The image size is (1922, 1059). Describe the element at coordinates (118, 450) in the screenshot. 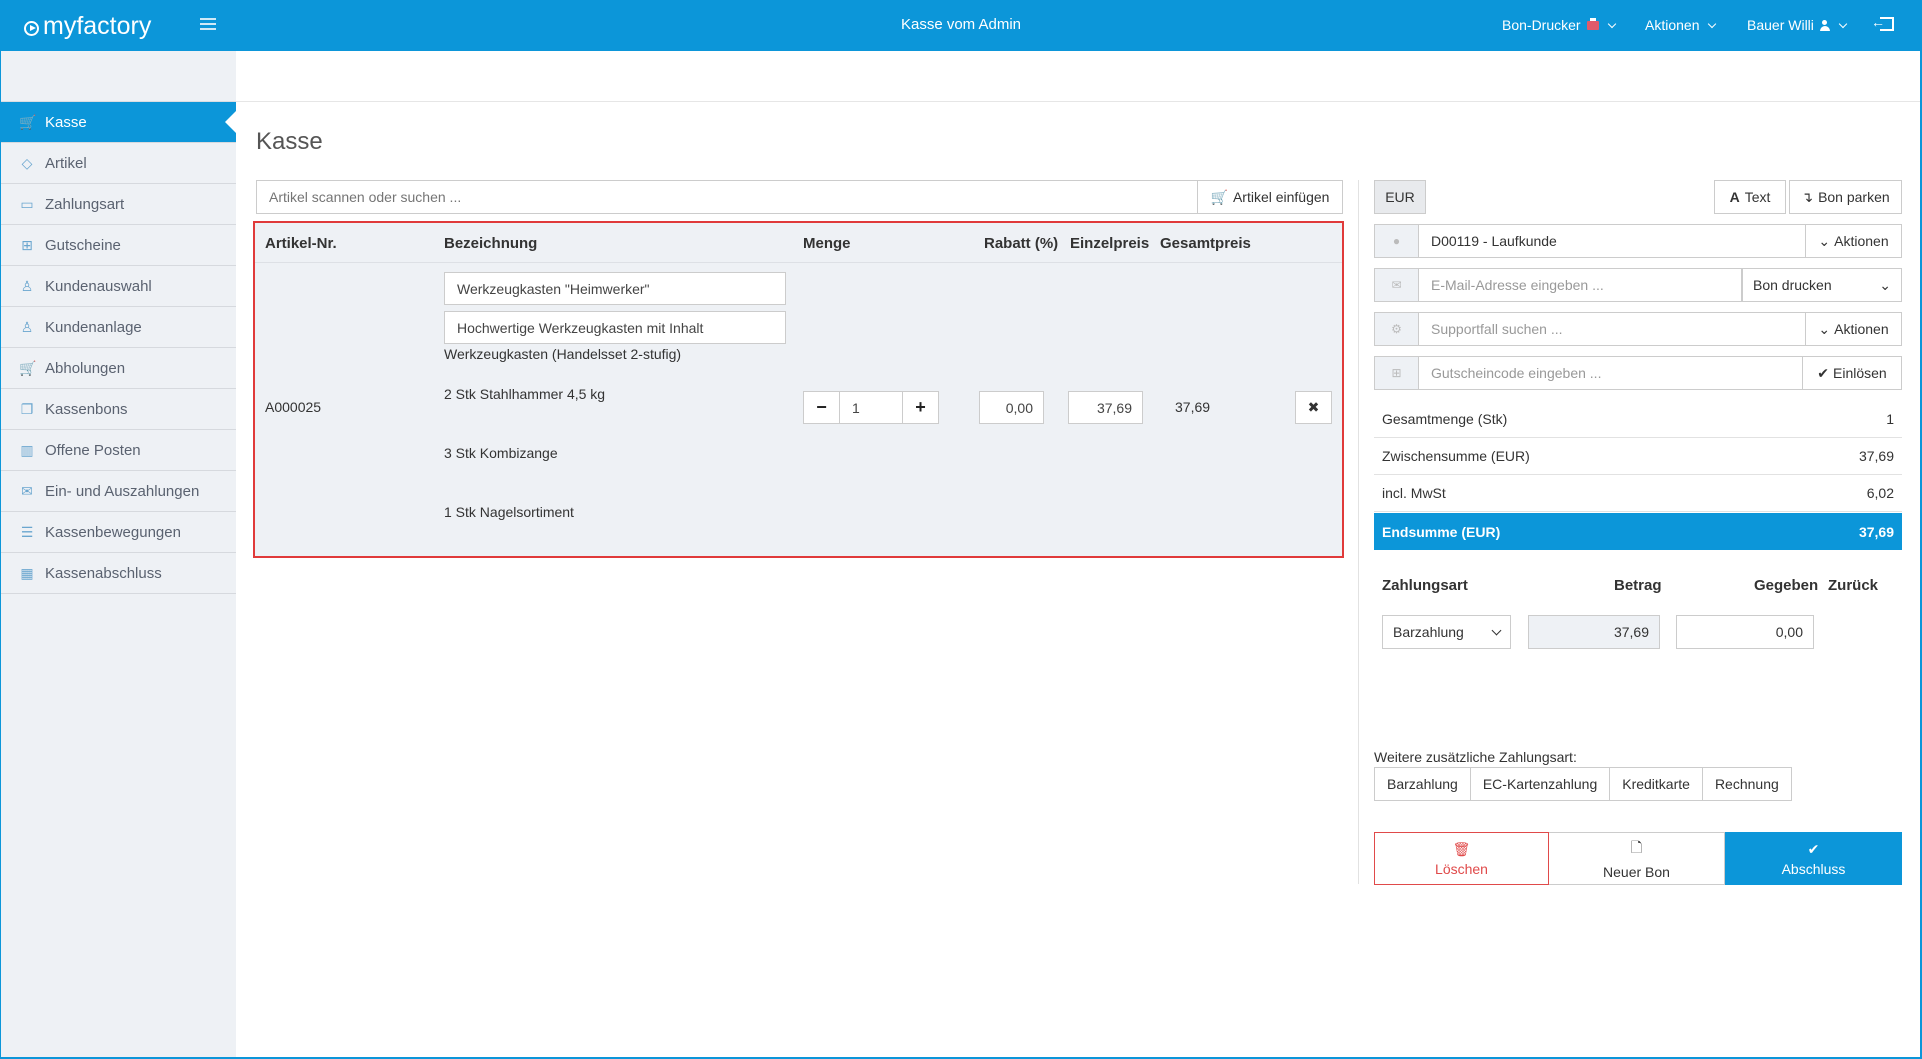

I see `sidebar-item-offene-posten: ▥ Offene Posten` at that location.